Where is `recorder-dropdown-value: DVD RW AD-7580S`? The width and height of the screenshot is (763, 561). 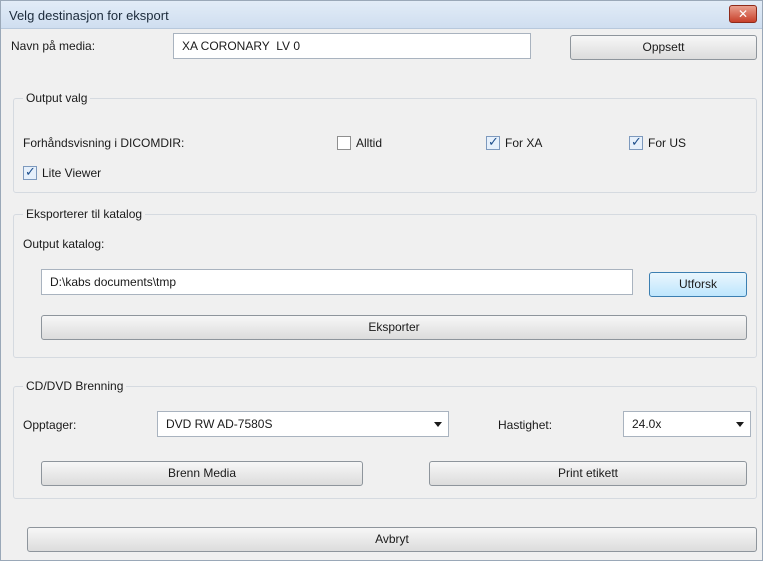
recorder-dropdown-value: DVD RW AD-7580S is located at coordinates (219, 424).